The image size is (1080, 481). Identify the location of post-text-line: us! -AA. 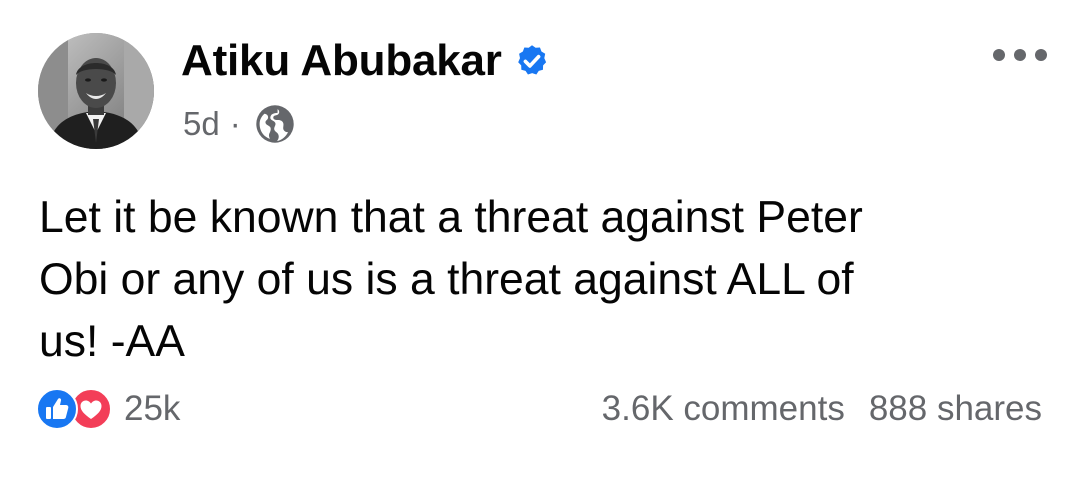
(112, 341).